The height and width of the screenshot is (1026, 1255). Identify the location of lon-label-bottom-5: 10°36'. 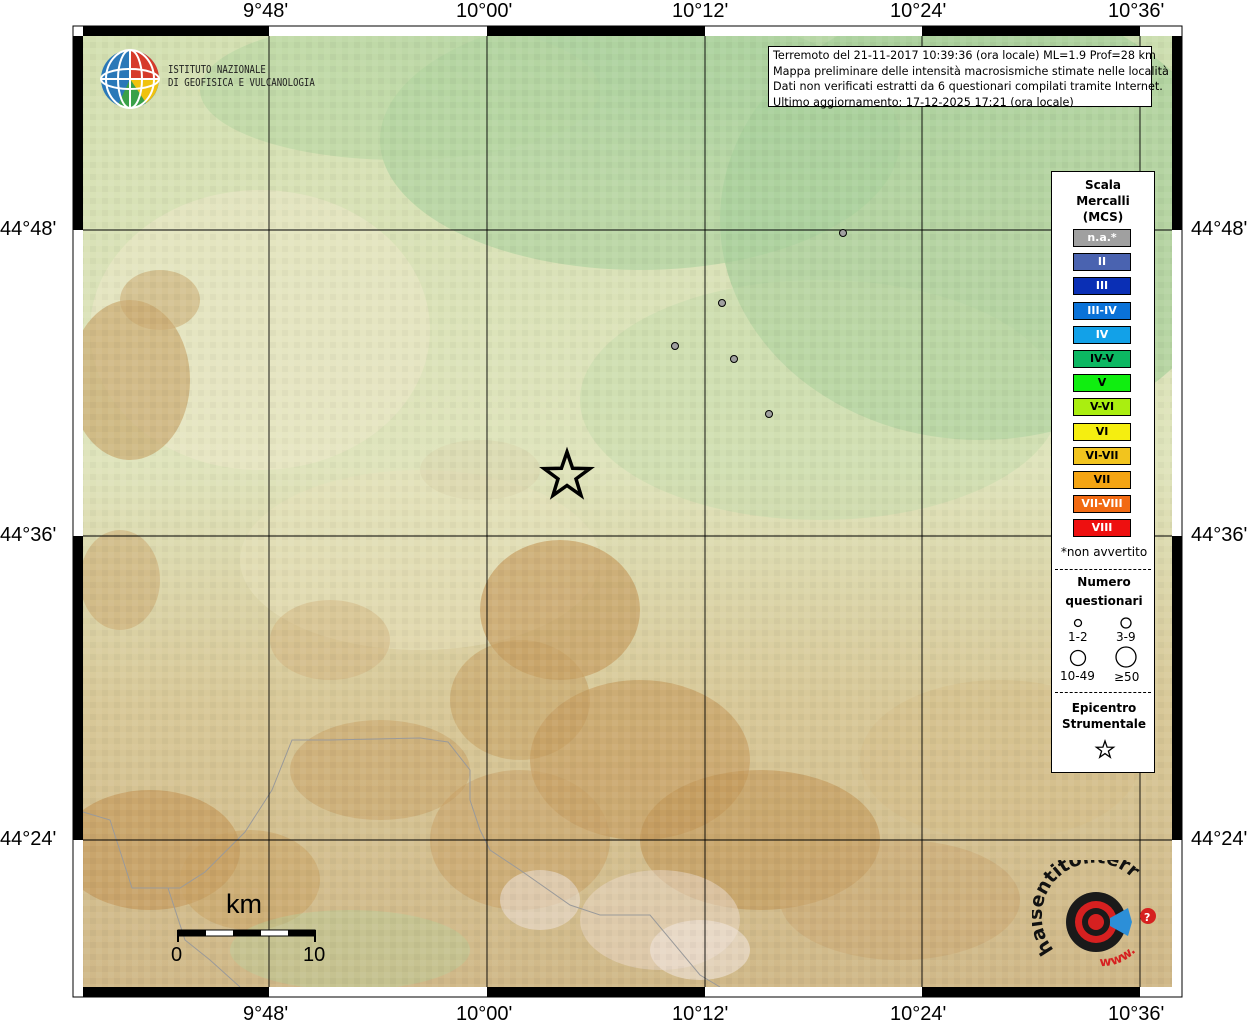
(1136, 1014).